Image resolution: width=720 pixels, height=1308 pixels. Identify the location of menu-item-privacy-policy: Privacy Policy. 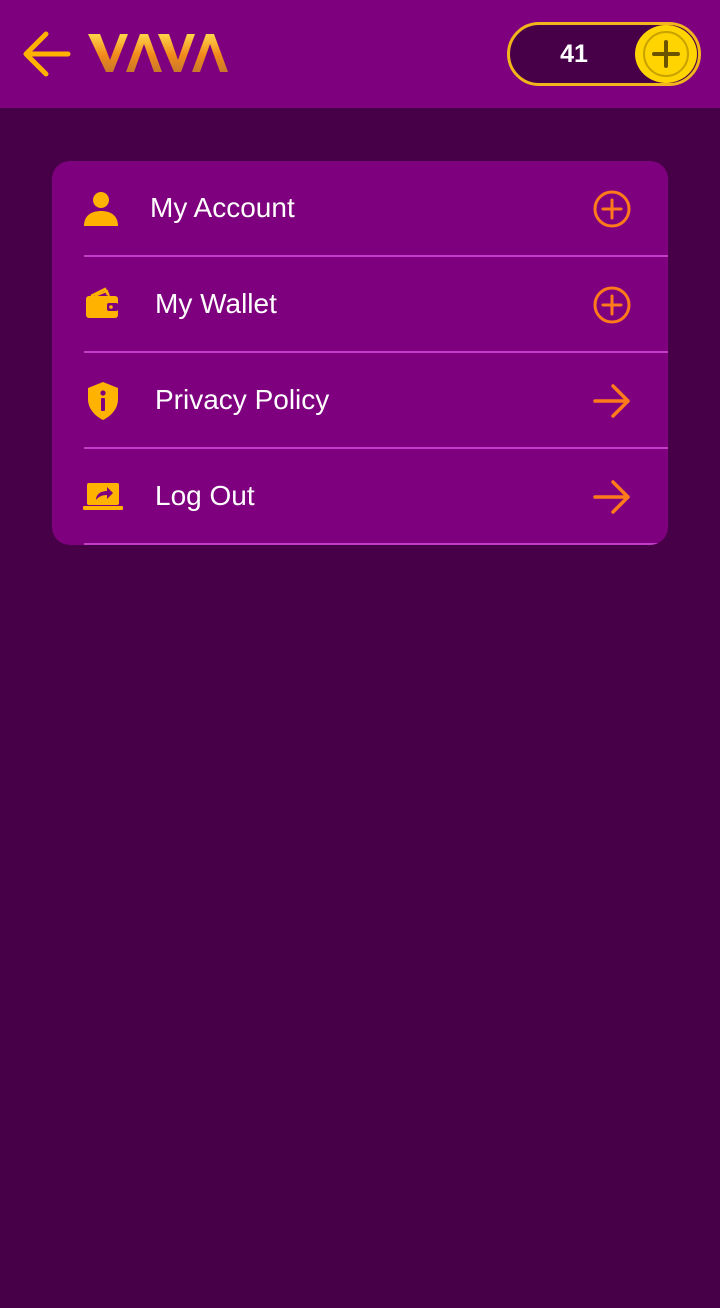
(360, 401).